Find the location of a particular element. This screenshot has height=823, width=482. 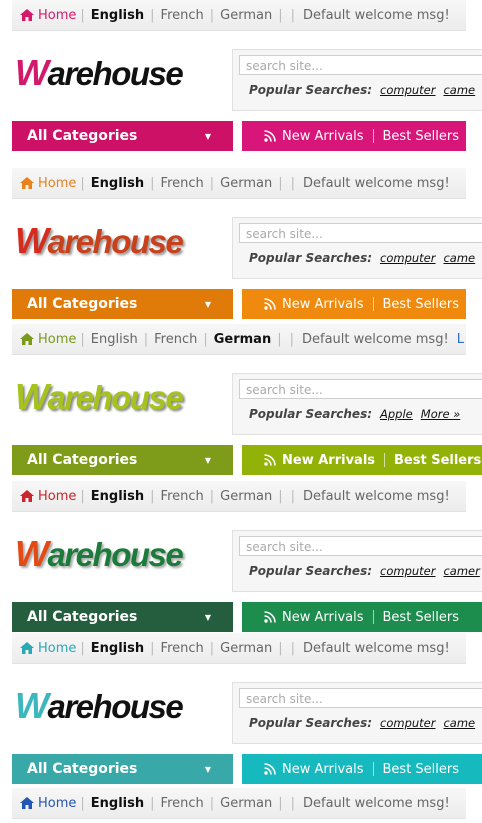

main-nav-bar: New Arrivals Best Sellers is located at coordinates (362, 617).